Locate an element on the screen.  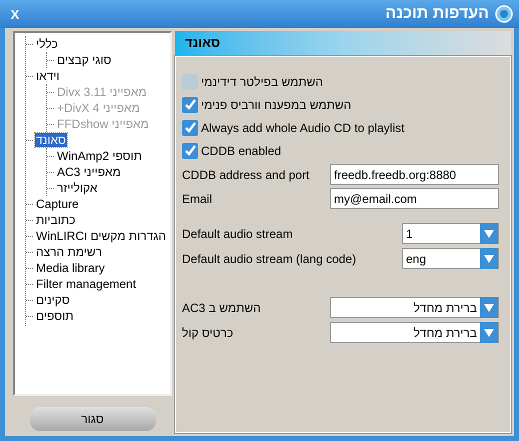
app-logo-icon is located at coordinates (504, 14).